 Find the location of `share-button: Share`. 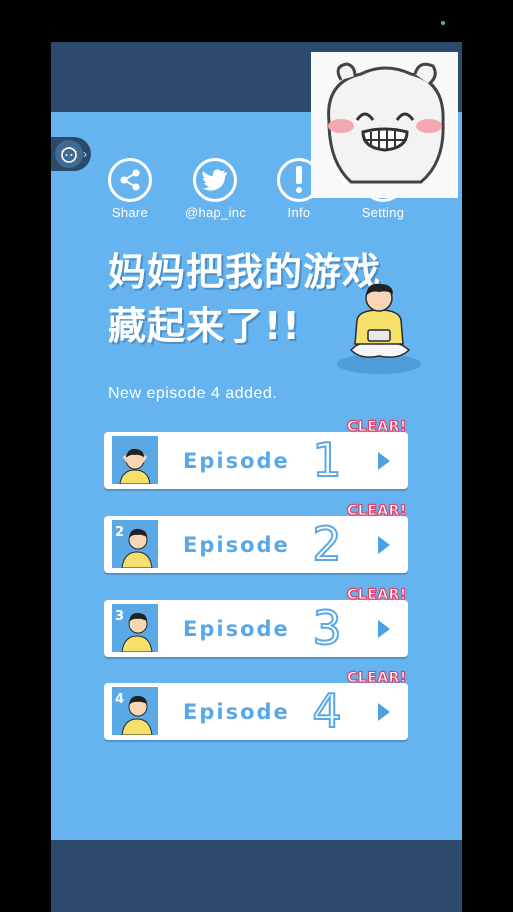

share-button: Share is located at coordinates (130, 189).